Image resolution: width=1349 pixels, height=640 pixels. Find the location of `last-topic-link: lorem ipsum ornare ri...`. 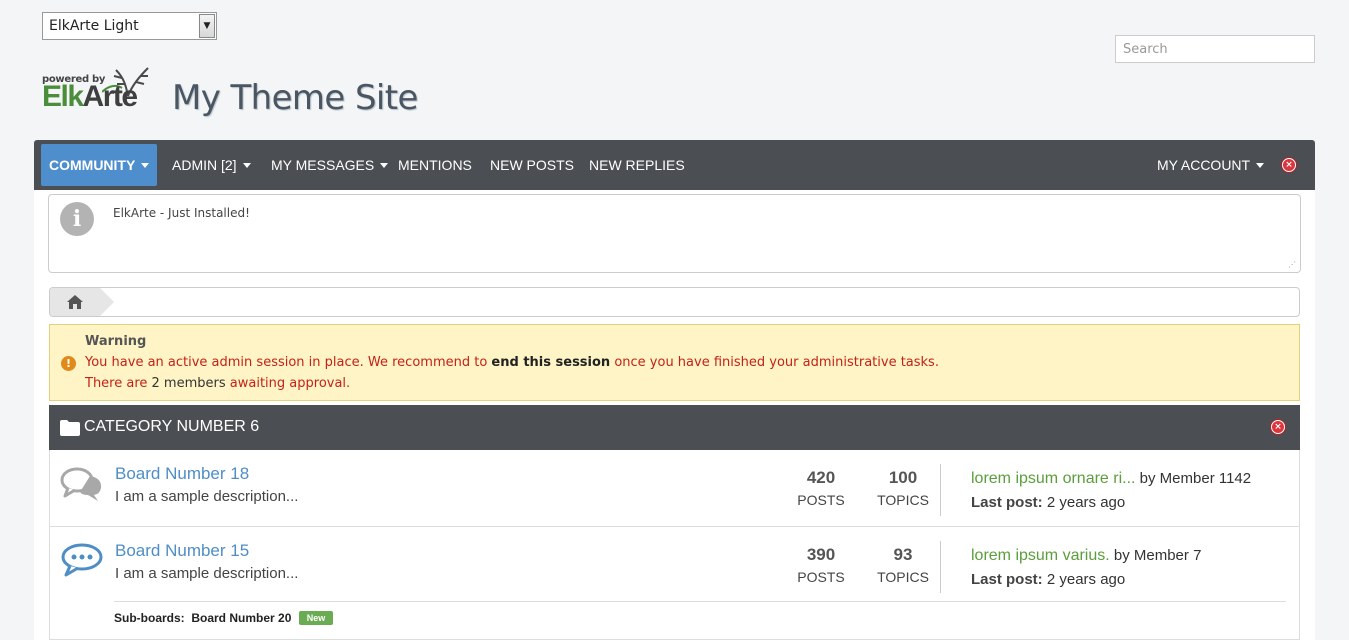

last-topic-link: lorem ipsum ornare ri... is located at coordinates (1053, 478).